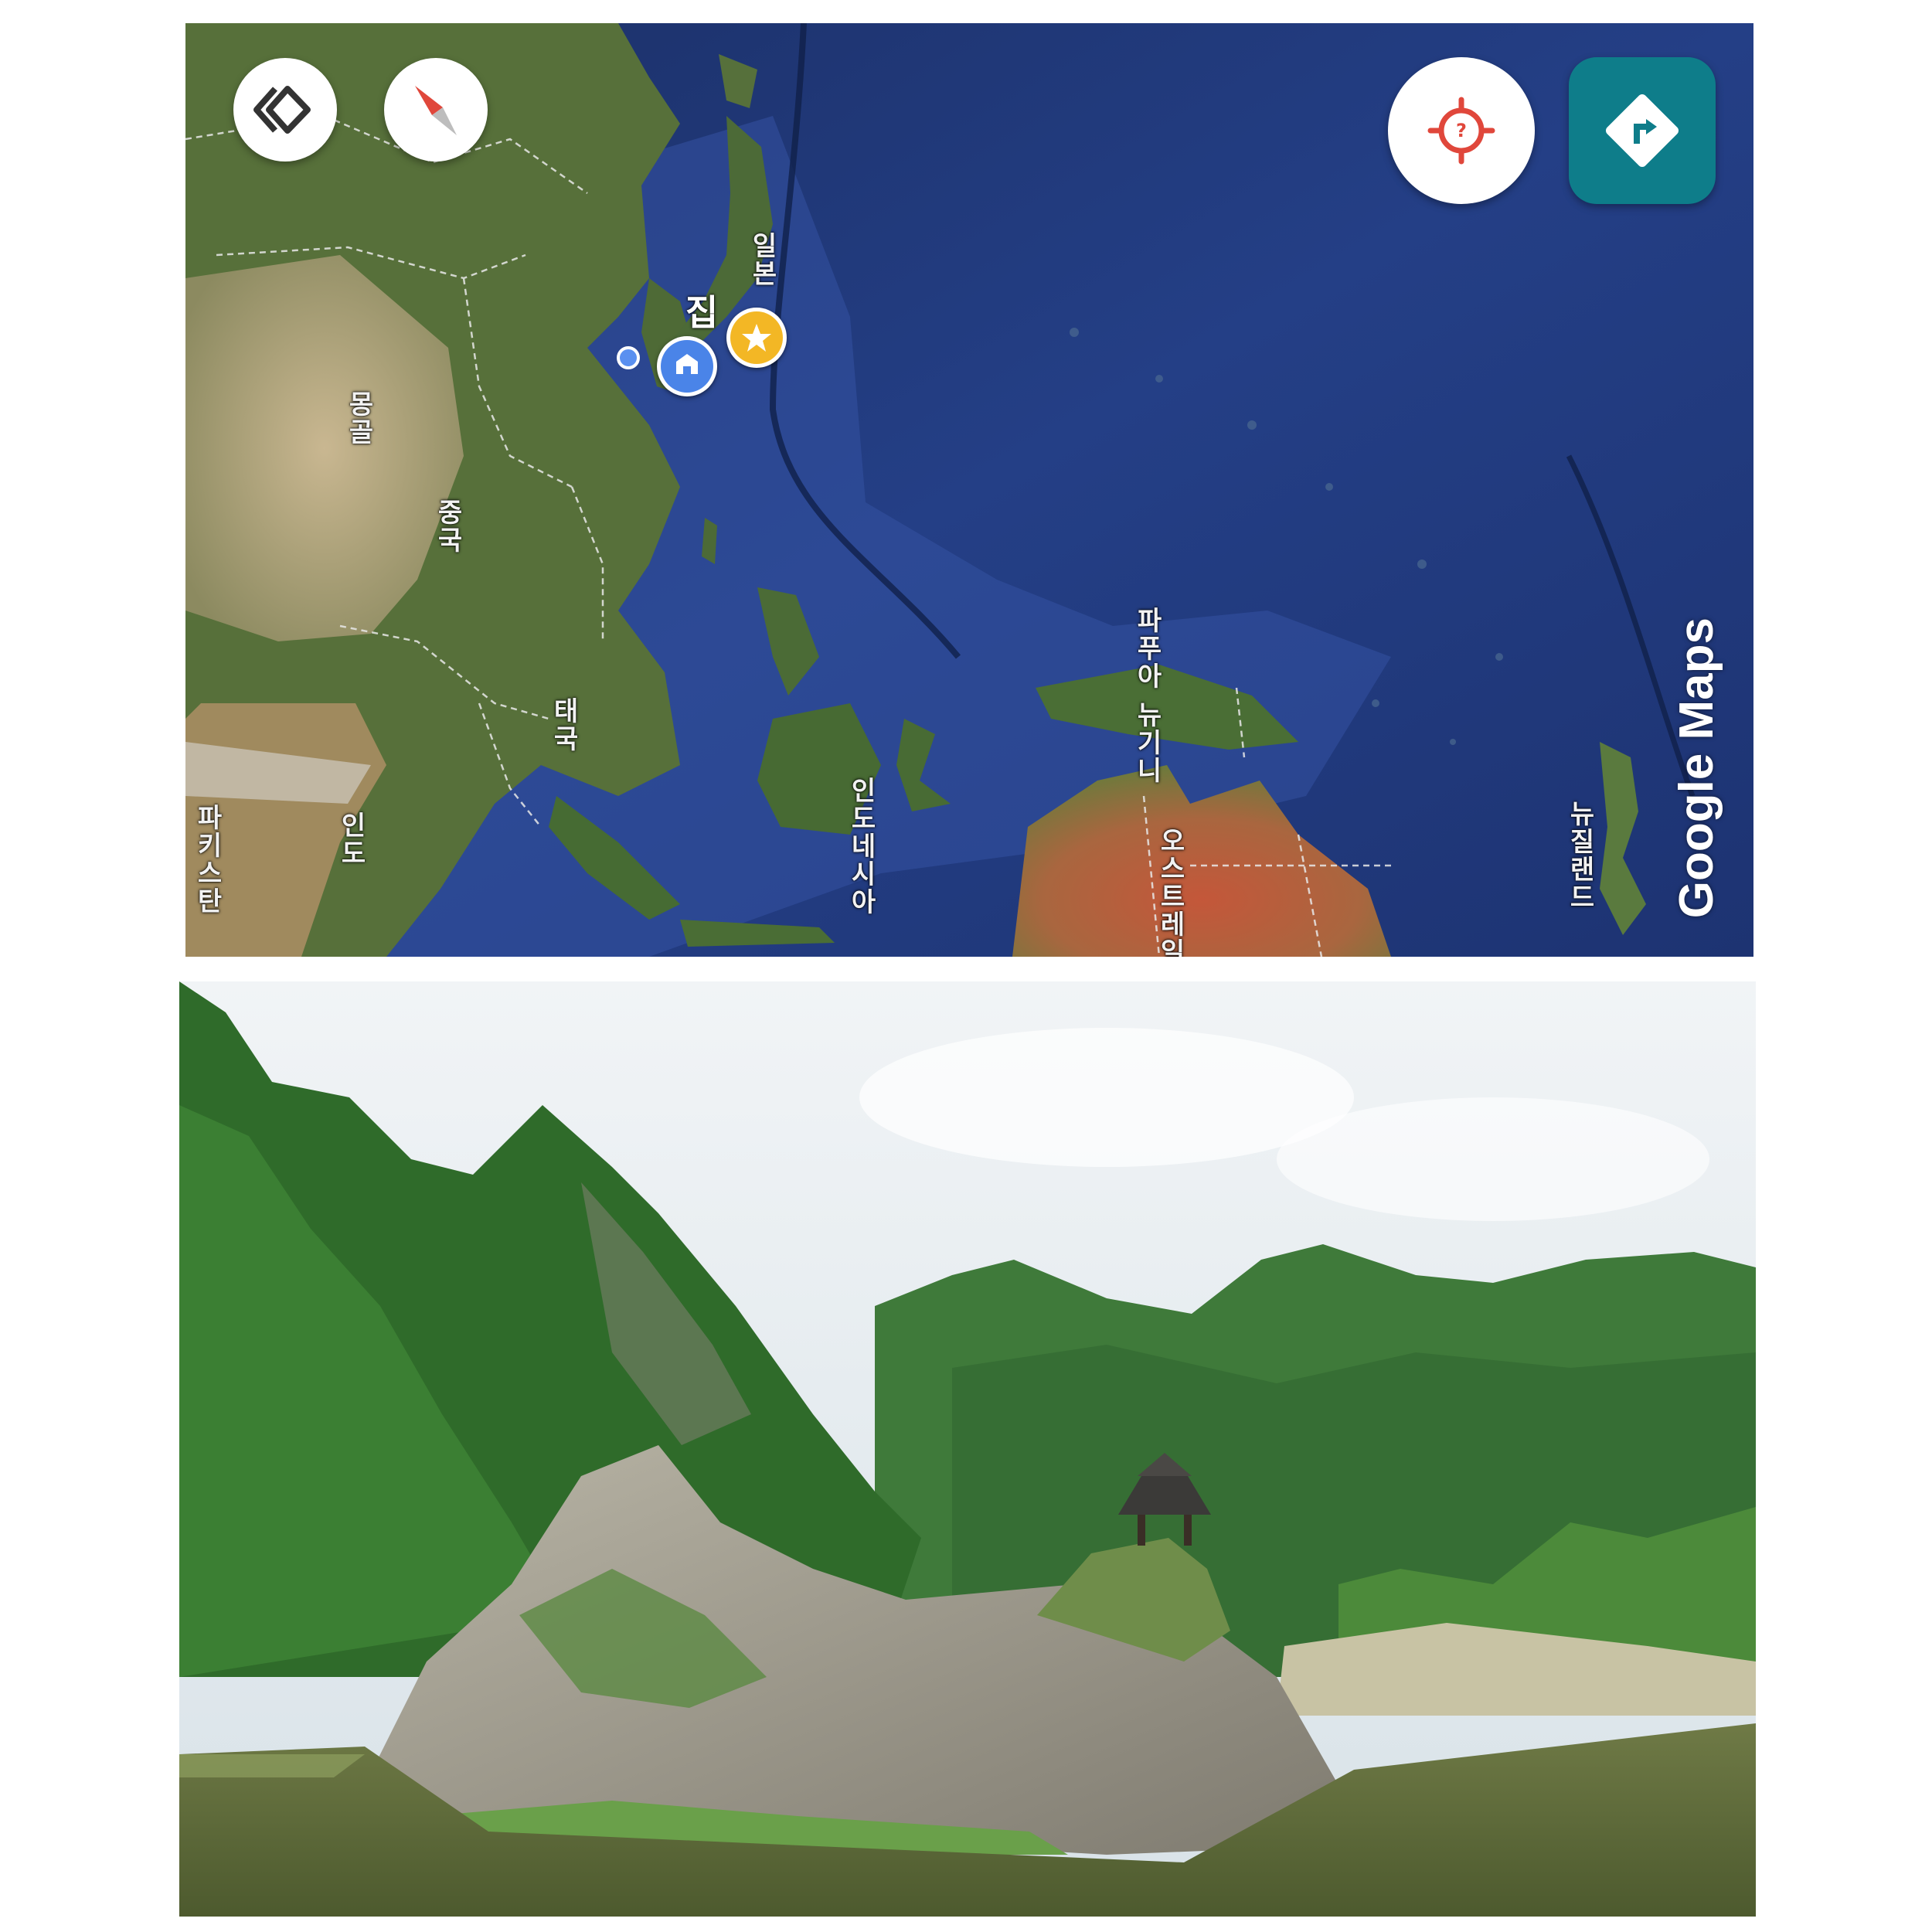  I want to click on country-label-new-zealand: 뉴질랜드, so click(1580, 856).